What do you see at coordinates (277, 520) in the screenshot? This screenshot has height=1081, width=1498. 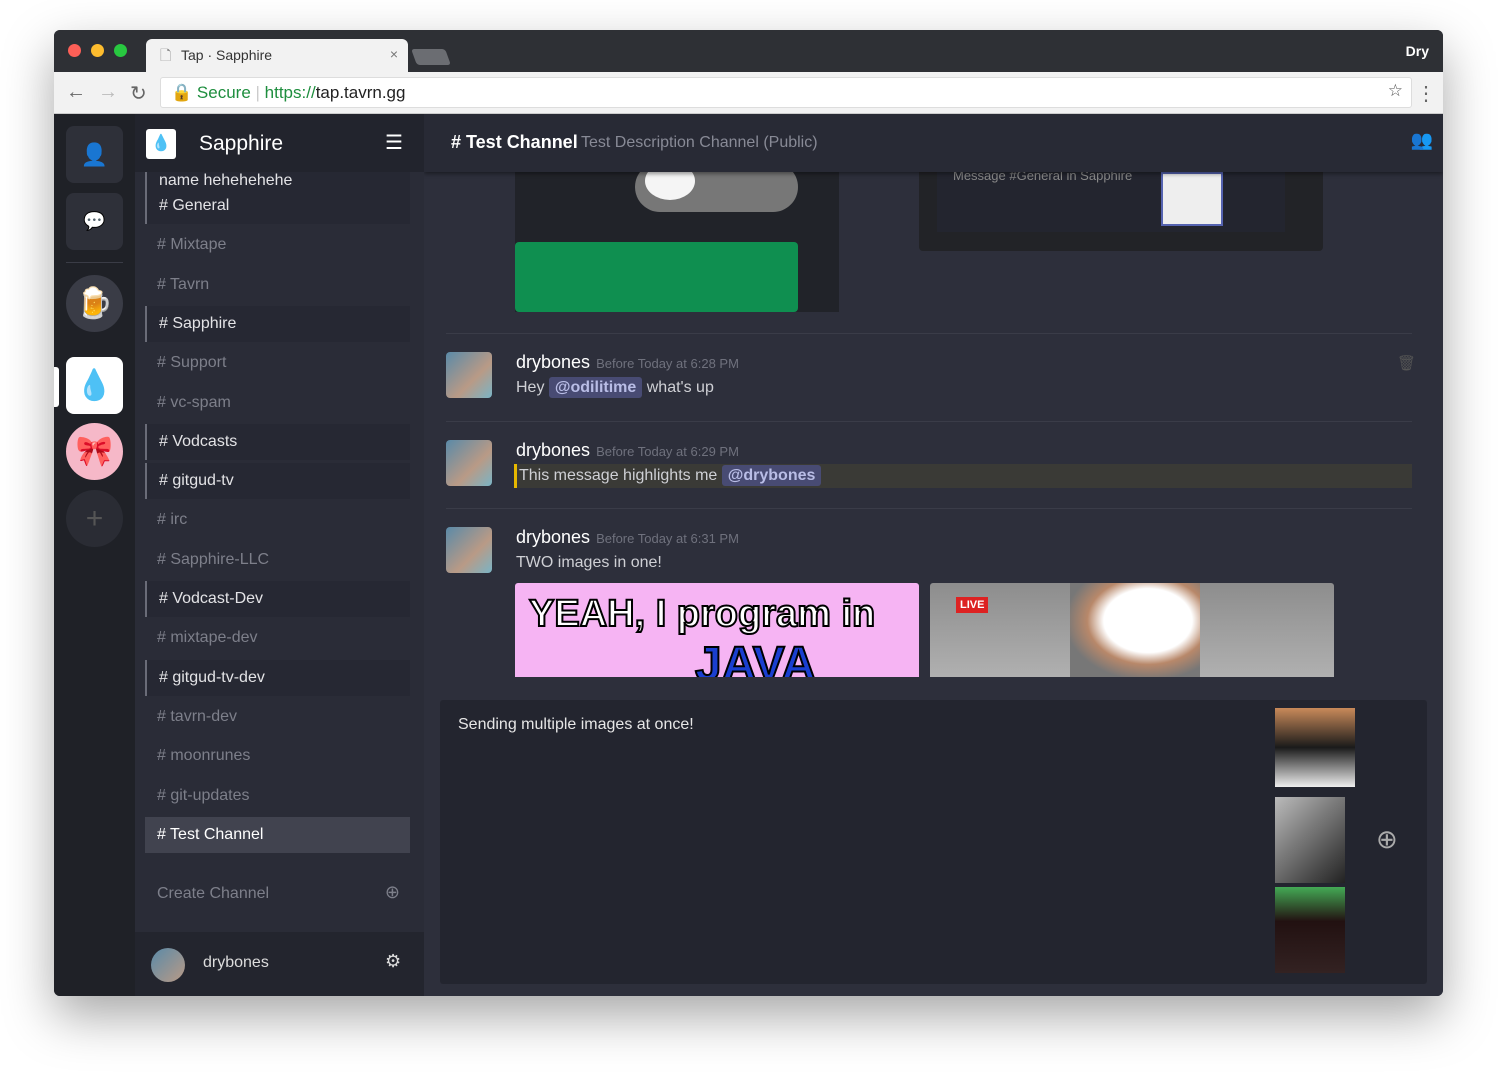 I see `channel-item: # irc` at bounding box center [277, 520].